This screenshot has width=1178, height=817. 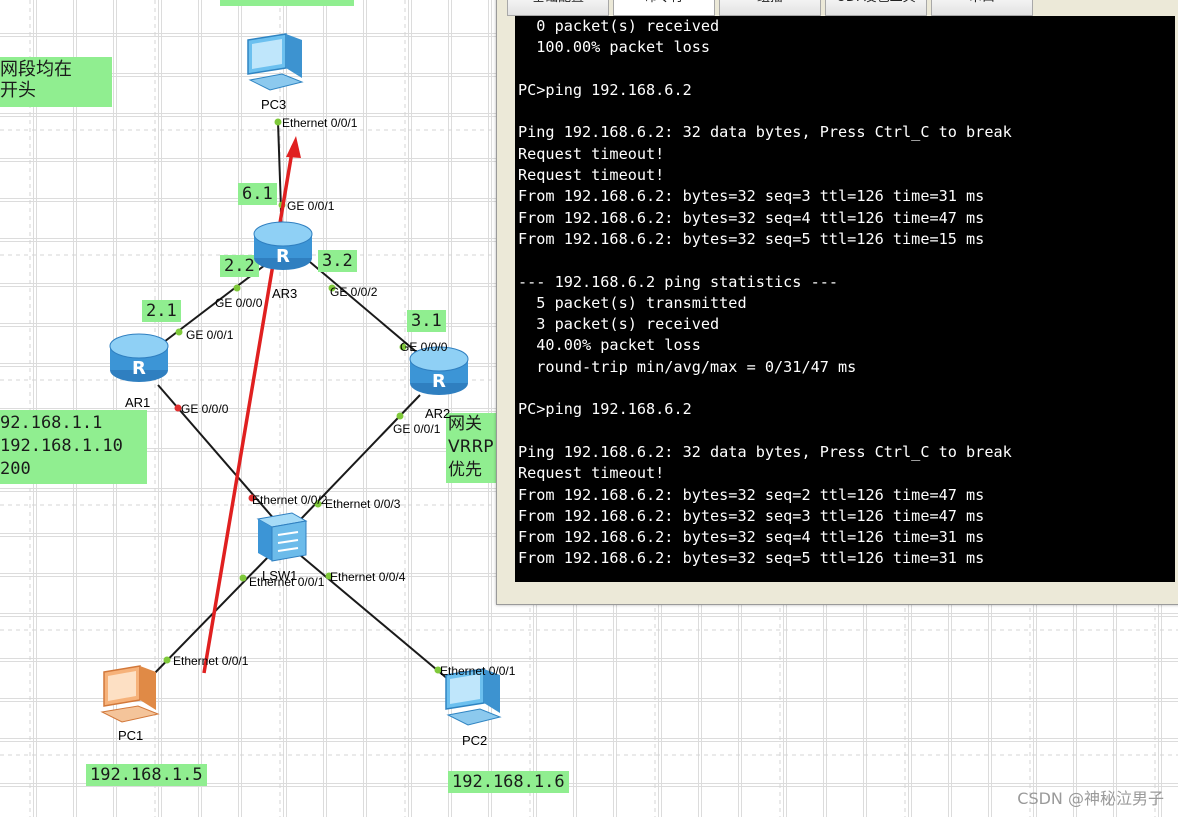 I want to click on terminal-line: 5 packet(s) transmitted, so click(x=632, y=302).